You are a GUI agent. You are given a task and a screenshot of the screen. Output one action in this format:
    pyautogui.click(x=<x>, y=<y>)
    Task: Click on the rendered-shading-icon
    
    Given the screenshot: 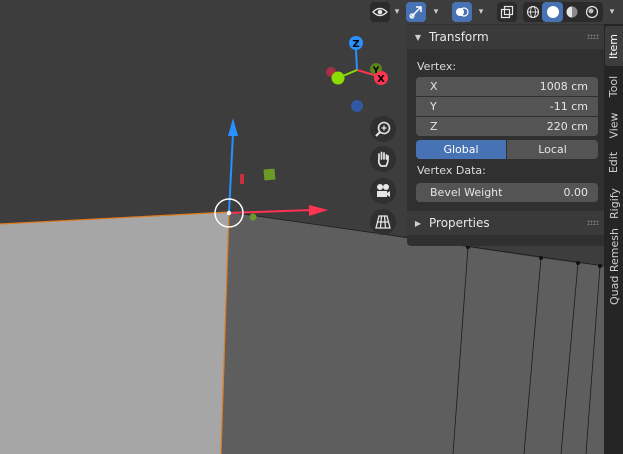 What is the action you would take?
    pyautogui.click(x=592, y=12)
    